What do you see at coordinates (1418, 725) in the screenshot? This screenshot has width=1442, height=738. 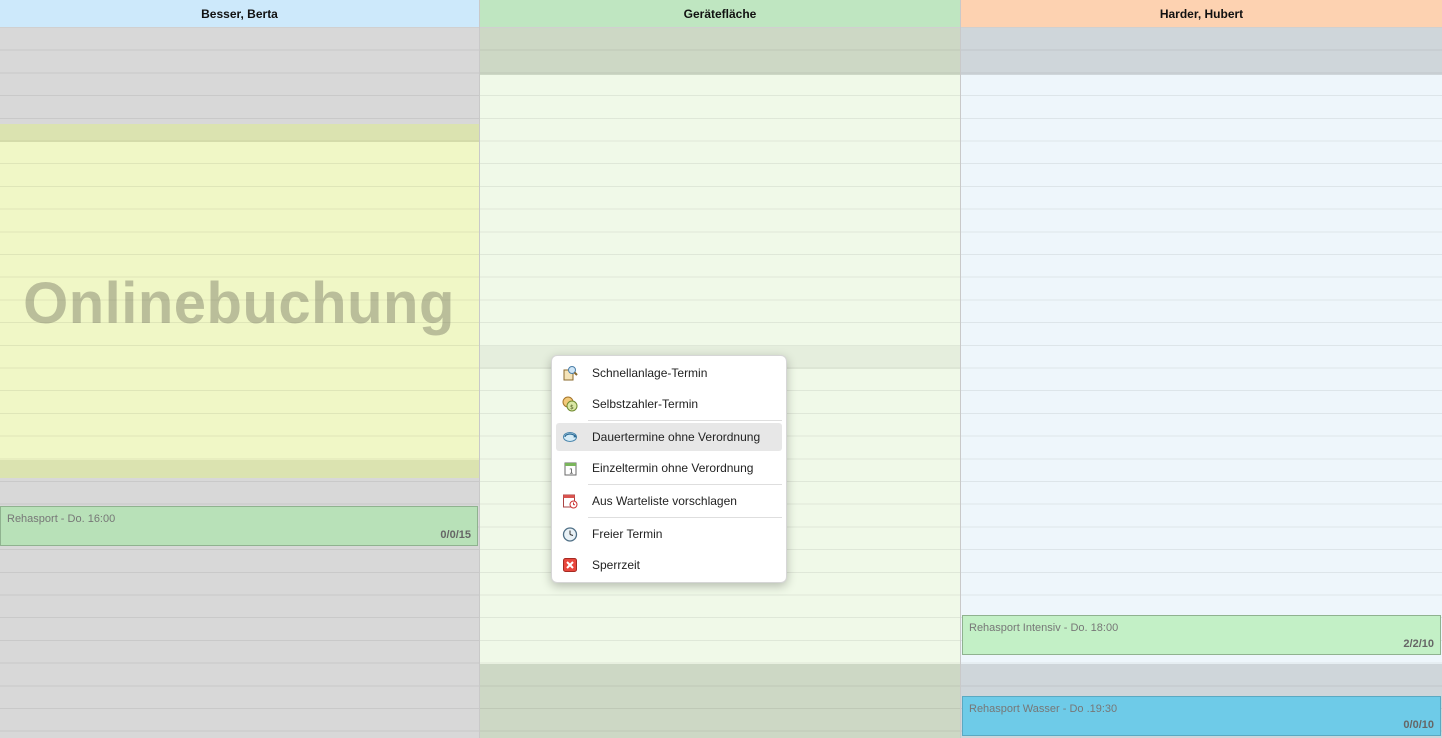 I see `appointment-count: 0/0/10` at bounding box center [1418, 725].